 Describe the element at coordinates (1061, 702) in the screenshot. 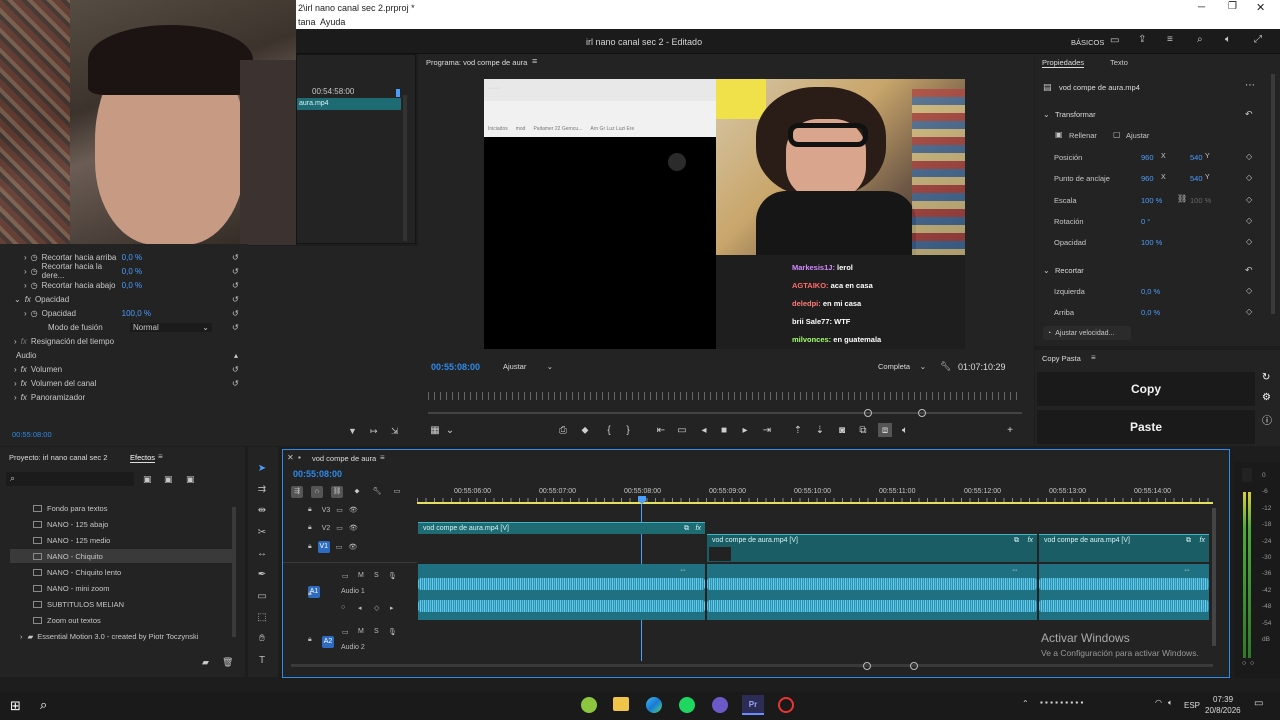

I see `tray-app-icons: ▪ ▪ ▪ ▪ ▪ ▪ ▪ ▪ ▪` at that location.